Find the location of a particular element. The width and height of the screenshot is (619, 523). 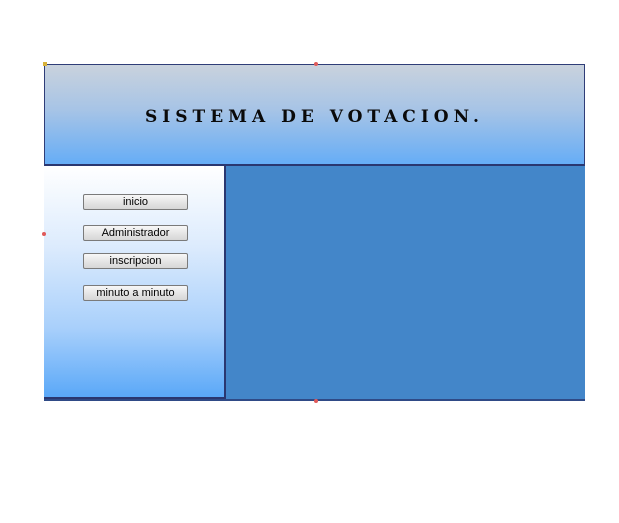

app-title: SISTEMA DE VOTACION. is located at coordinates (314, 116).